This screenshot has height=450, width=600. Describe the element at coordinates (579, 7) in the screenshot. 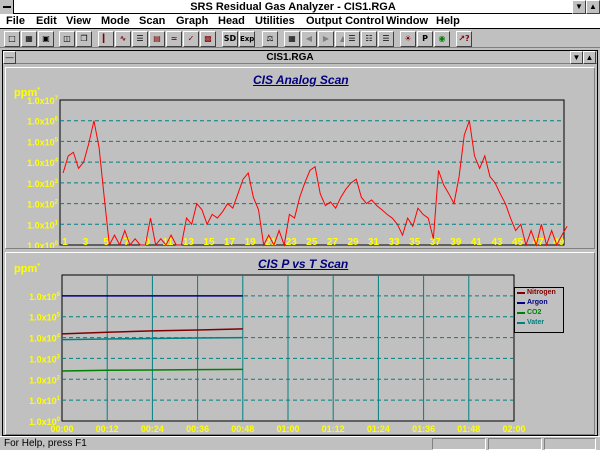

I see `minimize-button: ▼` at that location.